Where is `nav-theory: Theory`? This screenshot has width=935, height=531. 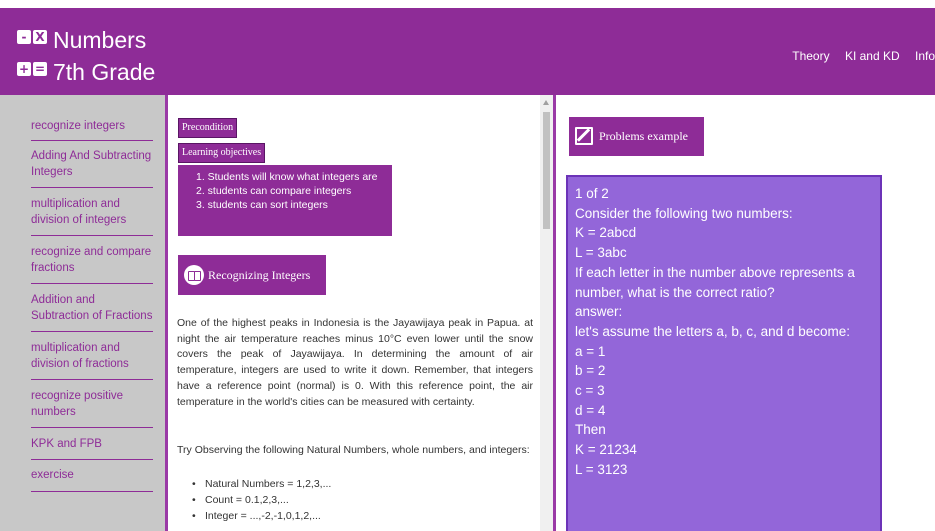
nav-theory: Theory is located at coordinates (810, 56).